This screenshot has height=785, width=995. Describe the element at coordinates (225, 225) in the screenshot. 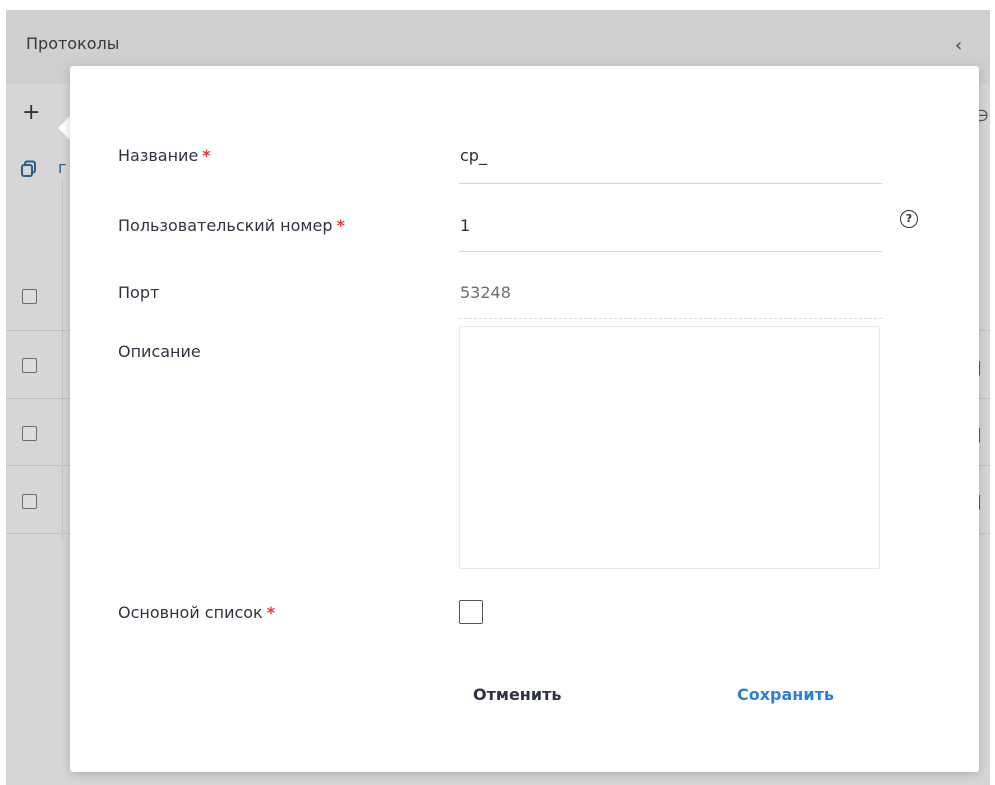

I see `user-number-label-text: Пользовательский номер` at that location.